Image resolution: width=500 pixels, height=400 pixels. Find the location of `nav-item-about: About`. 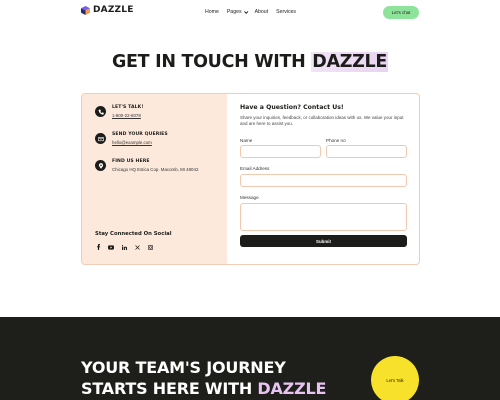

nav-item-about: About is located at coordinates (262, 12).